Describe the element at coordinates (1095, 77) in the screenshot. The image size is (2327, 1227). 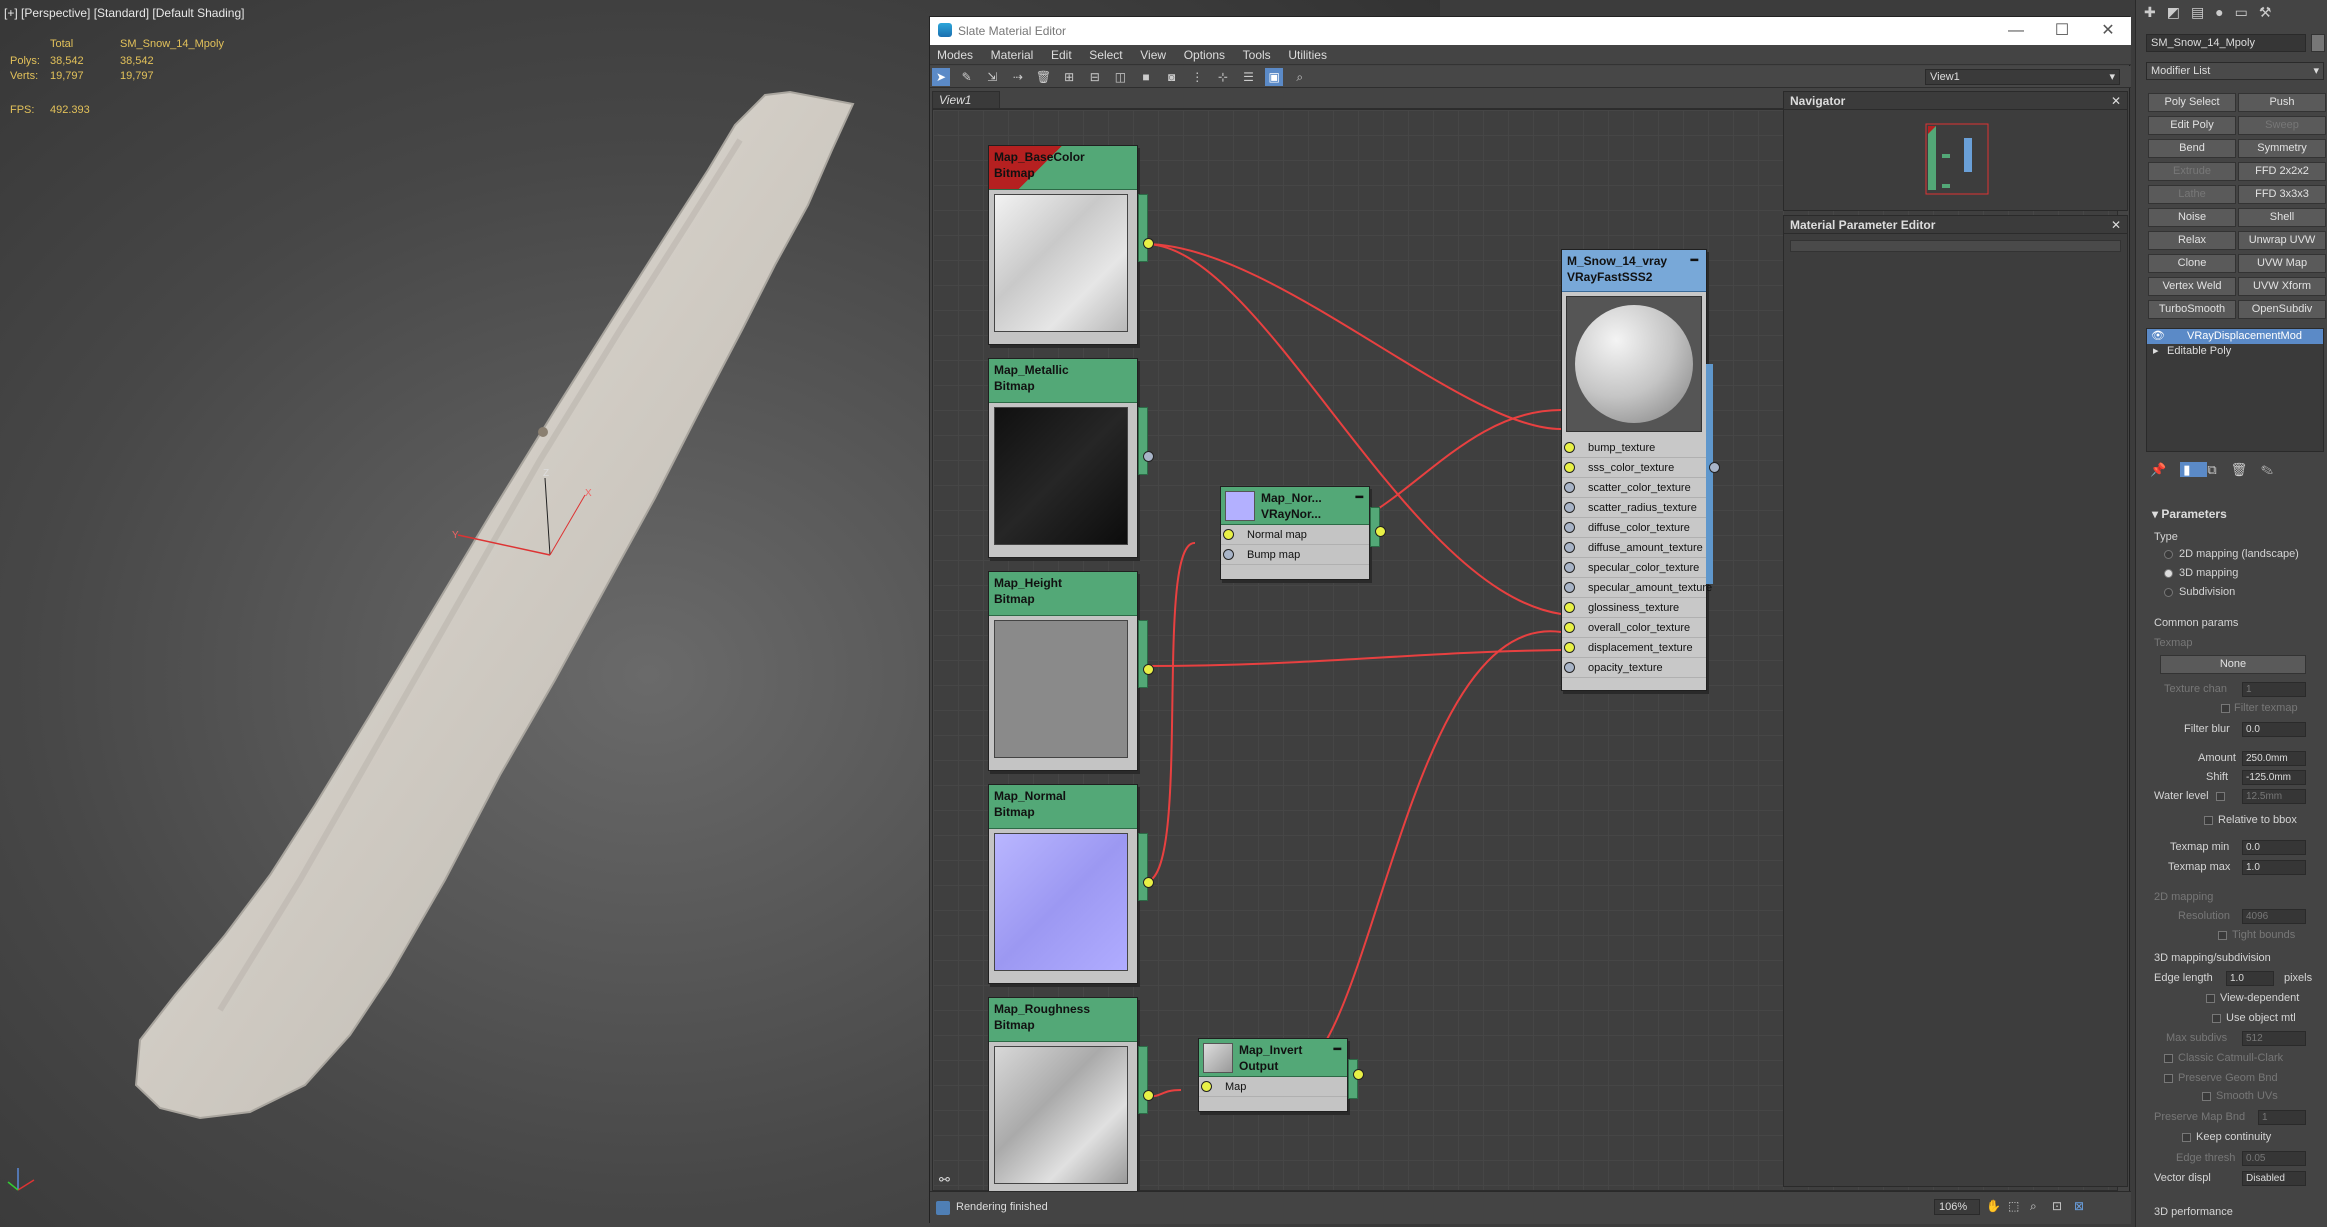
I see `hide-unused-icon: ⊟` at that location.